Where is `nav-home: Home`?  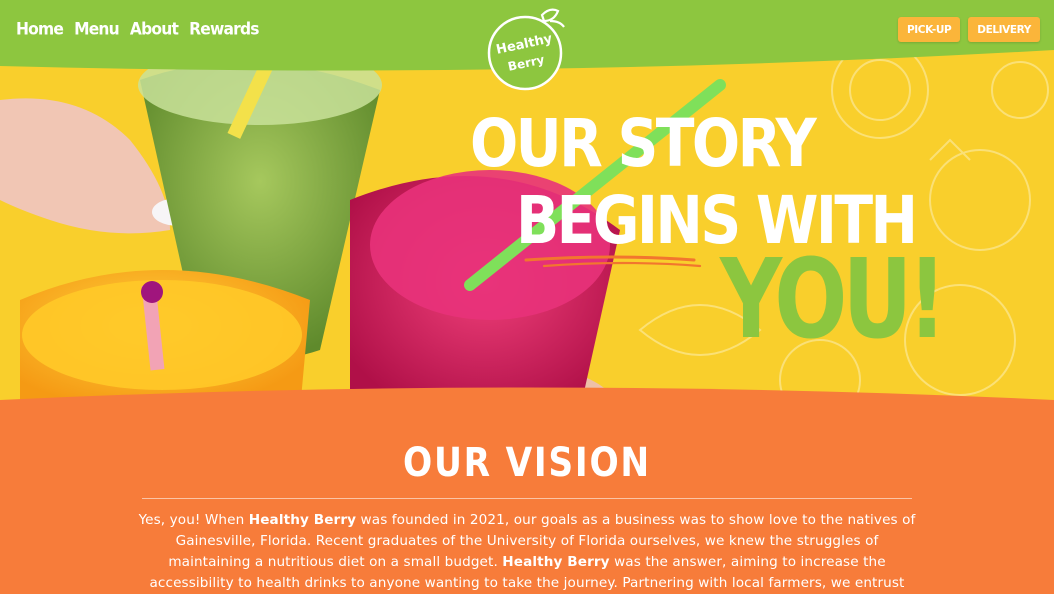
nav-home: Home is located at coordinates (40, 28).